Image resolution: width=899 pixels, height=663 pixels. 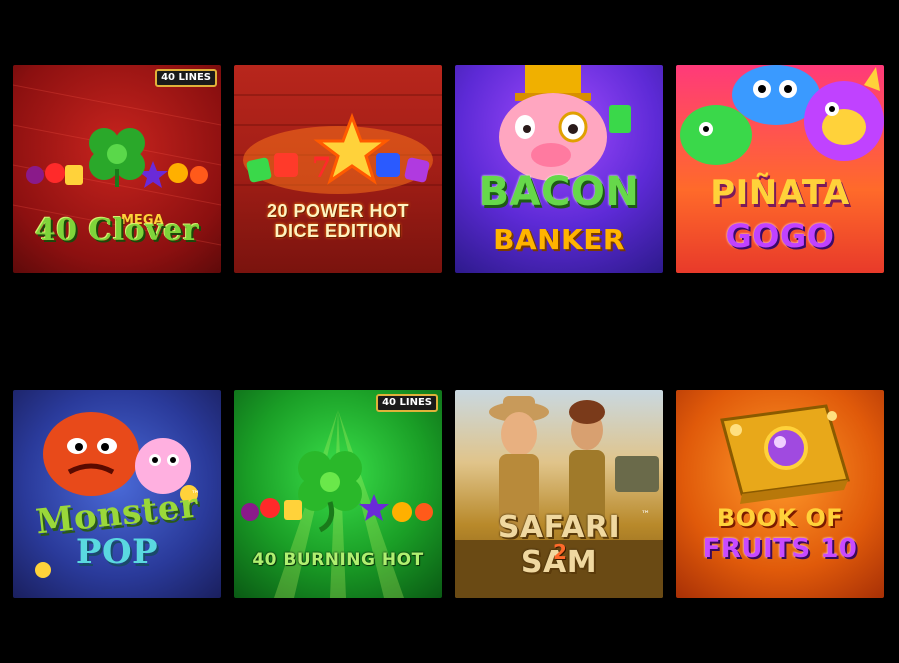 I want to click on game-tile-safari-sam-2: SAFARI SAM 2 ™, so click(x=559, y=494).